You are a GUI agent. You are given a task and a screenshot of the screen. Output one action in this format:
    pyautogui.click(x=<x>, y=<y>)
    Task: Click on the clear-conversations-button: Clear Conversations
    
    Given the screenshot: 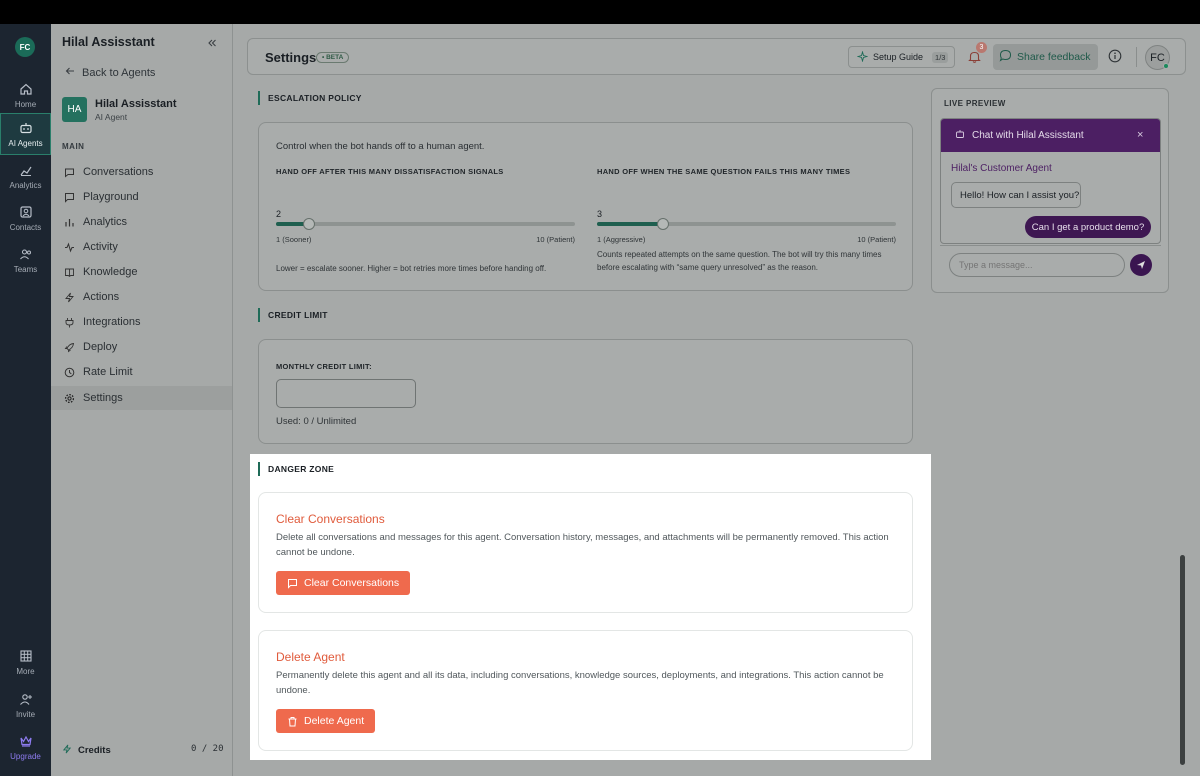 What is the action you would take?
    pyautogui.click(x=343, y=583)
    